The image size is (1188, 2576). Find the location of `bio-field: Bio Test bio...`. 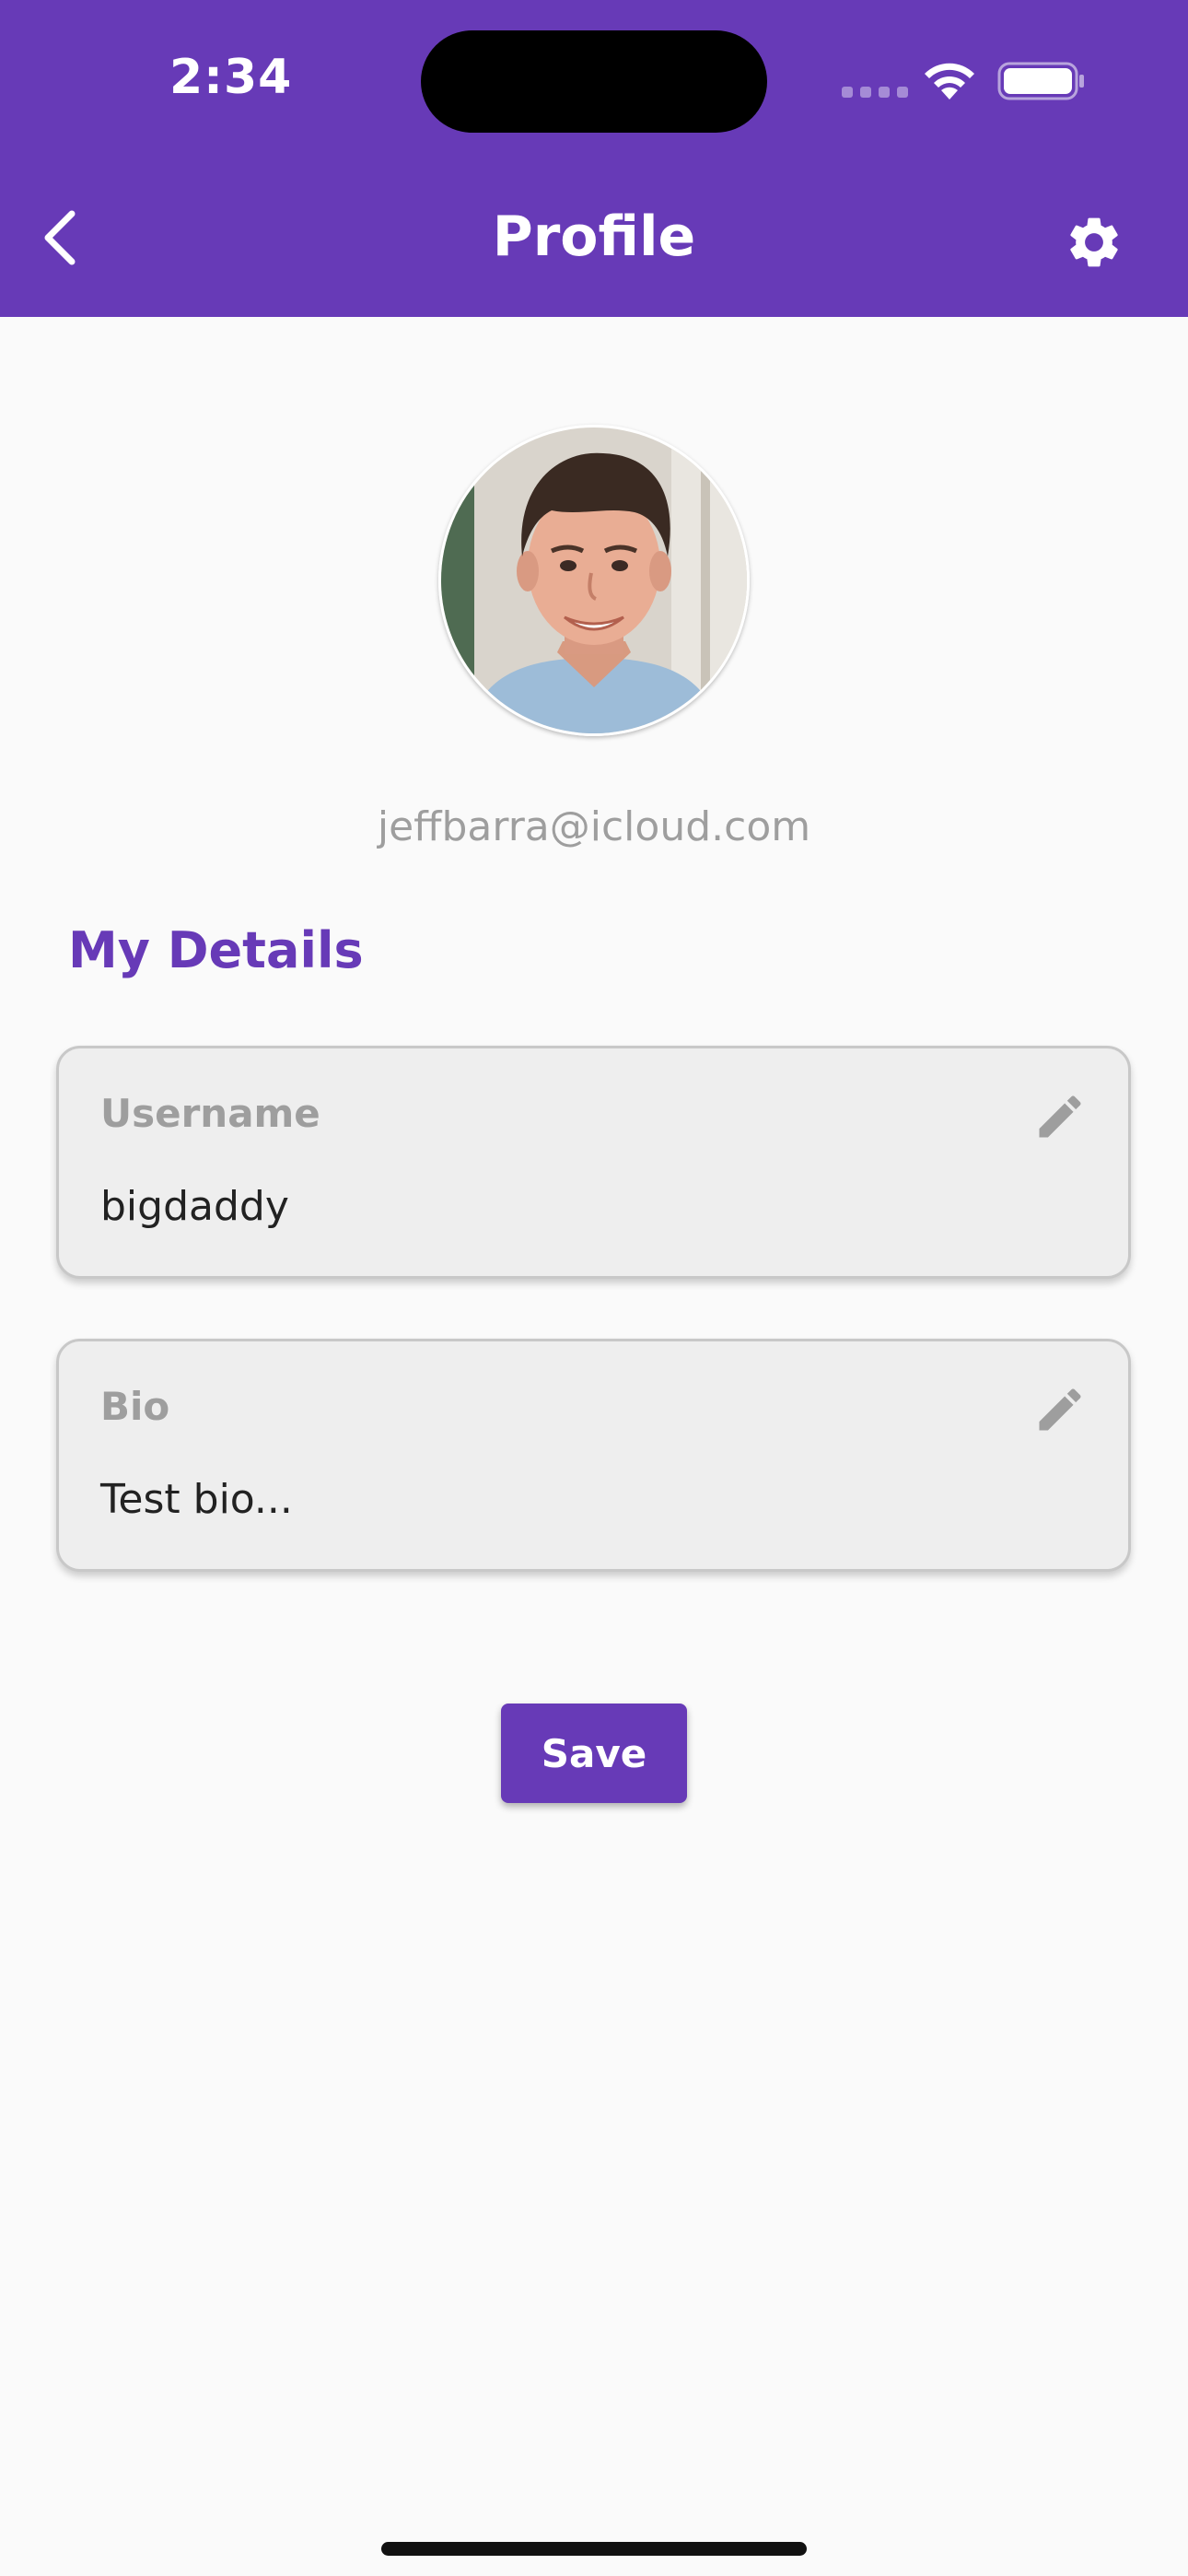

bio-field: Bio Test bio... is located at coordinates (593, 1455).